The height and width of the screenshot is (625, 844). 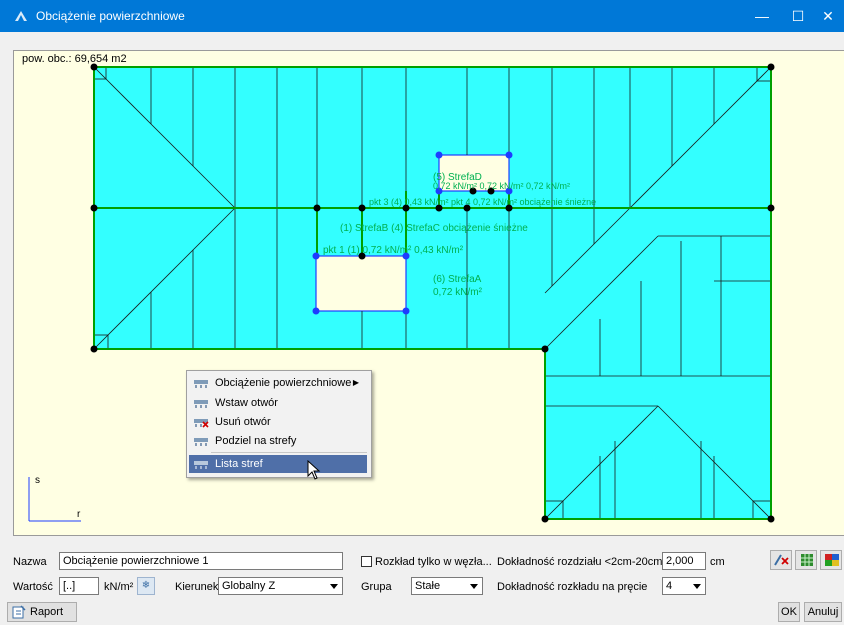 I want to click on menu-item-obciazenie: Obciążenie powierzchniowe ▶, so click(x=278, y=383).